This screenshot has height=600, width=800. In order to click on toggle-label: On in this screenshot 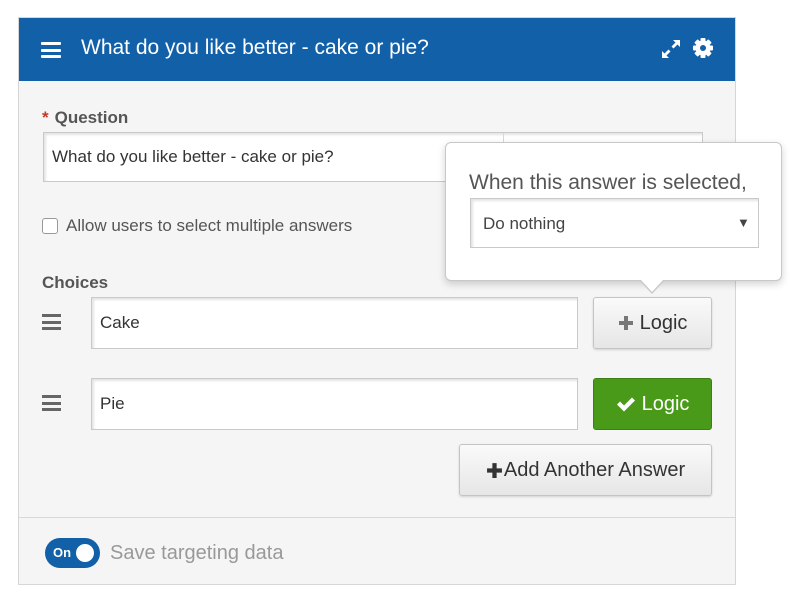, I will do `click(62, 552)`.